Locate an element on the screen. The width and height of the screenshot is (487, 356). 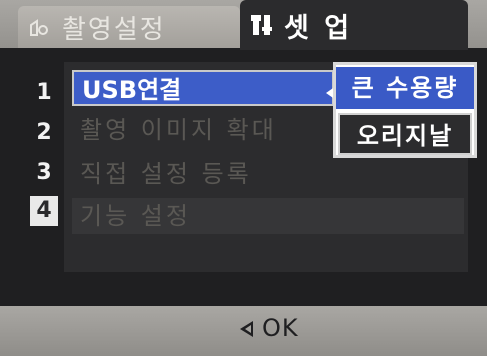
option-original: 오리지날 is located at coordinates (405, 134).